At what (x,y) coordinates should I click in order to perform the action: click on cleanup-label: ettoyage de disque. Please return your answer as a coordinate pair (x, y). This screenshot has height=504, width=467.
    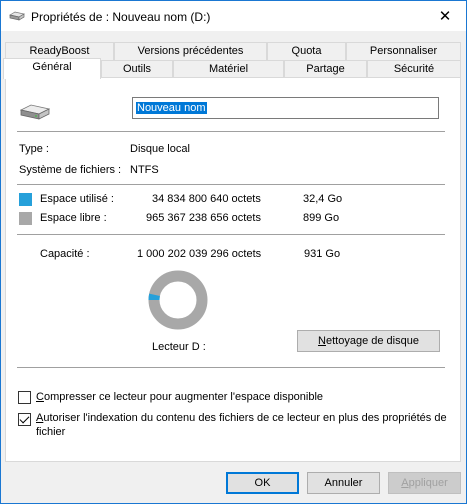
    Looking at the image, I should click on (372, 341).